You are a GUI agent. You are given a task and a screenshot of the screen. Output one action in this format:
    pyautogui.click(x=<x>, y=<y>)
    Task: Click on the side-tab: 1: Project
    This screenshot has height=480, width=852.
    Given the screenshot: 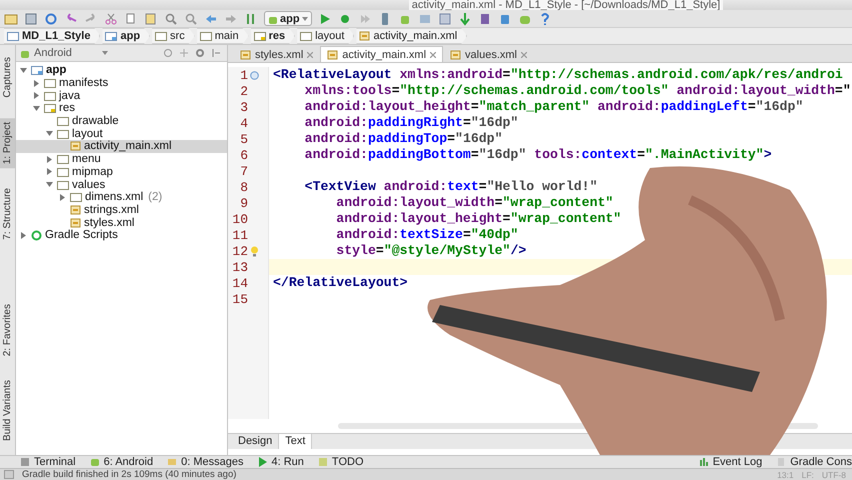 What is the action you would take?
    pyautogui.click(x=7, y=143)
    